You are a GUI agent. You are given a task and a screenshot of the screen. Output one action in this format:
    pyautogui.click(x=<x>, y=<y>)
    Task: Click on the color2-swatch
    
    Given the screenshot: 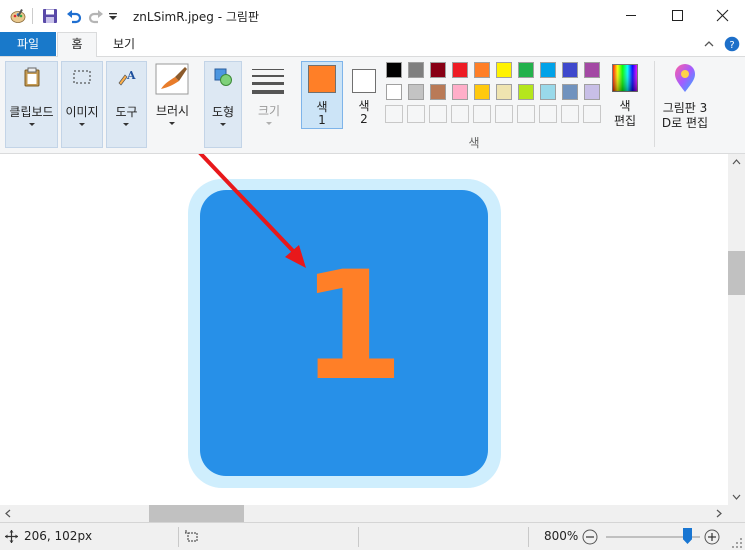 What is the action you would take?
    pyautogui.click(x=364, y=81)
    